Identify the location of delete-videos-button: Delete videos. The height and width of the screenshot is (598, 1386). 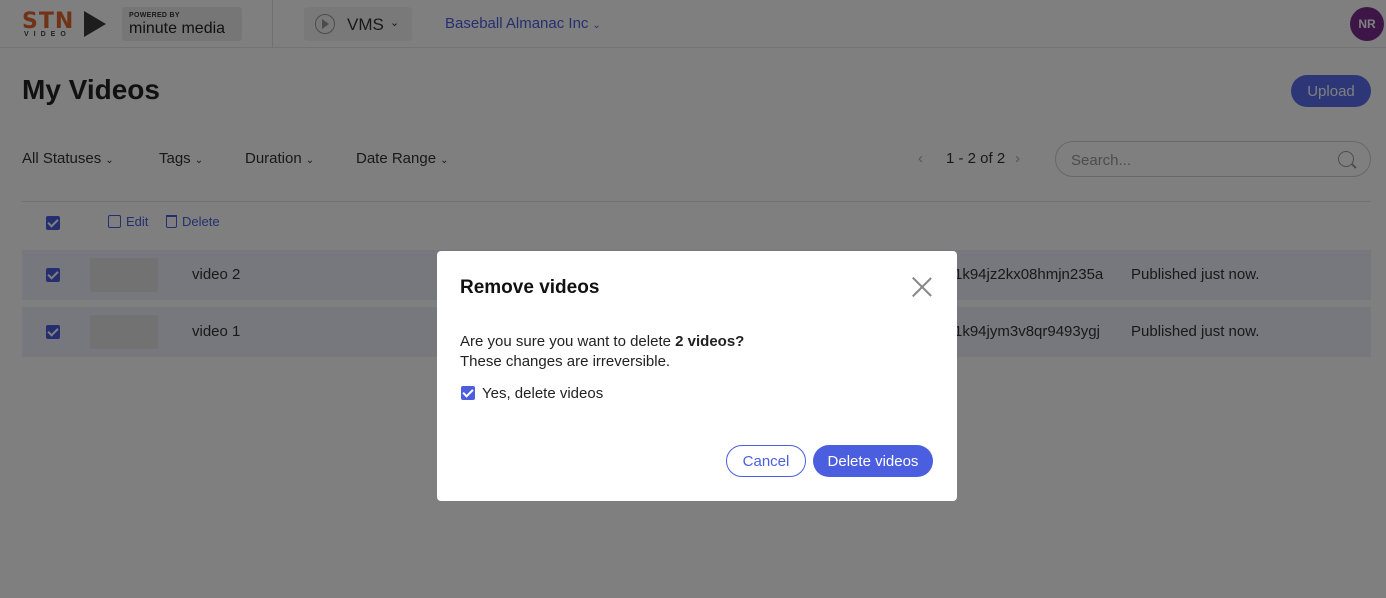
(873, 461).